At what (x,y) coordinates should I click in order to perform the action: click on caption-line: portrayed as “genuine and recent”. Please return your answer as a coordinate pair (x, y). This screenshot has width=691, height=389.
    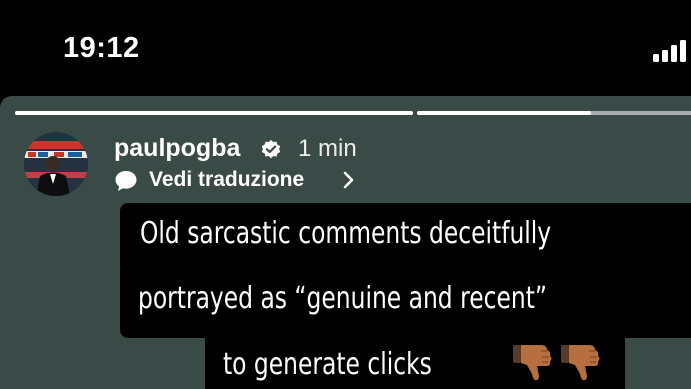
    Looking at the image, I should click on (342, 298).